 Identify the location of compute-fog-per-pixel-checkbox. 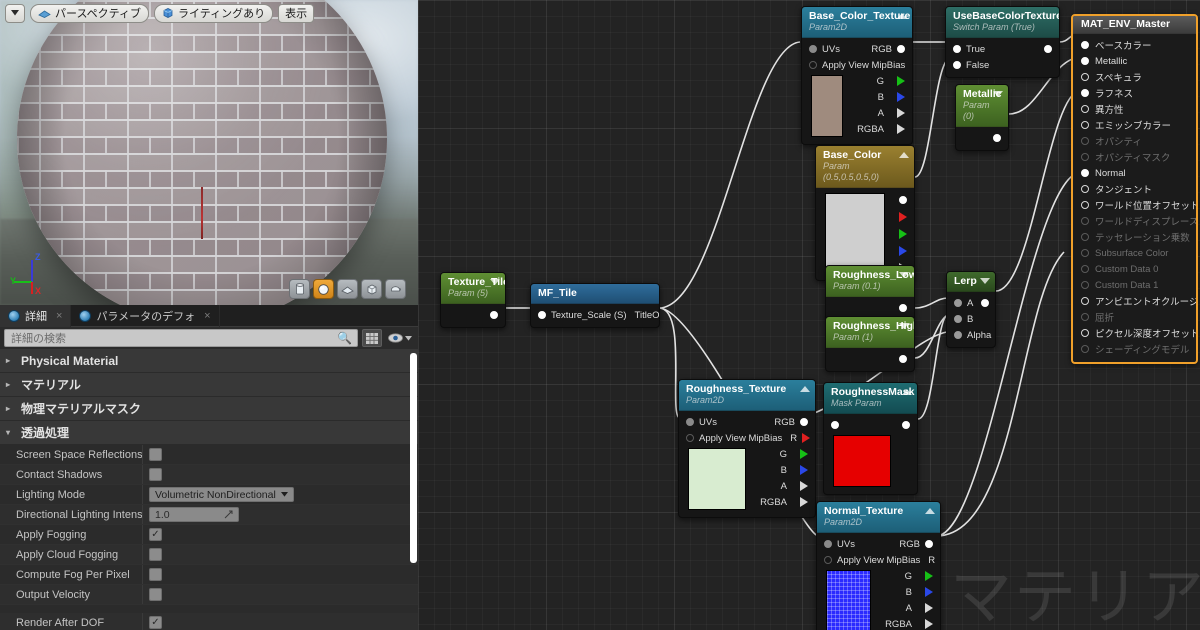
(155, 574).